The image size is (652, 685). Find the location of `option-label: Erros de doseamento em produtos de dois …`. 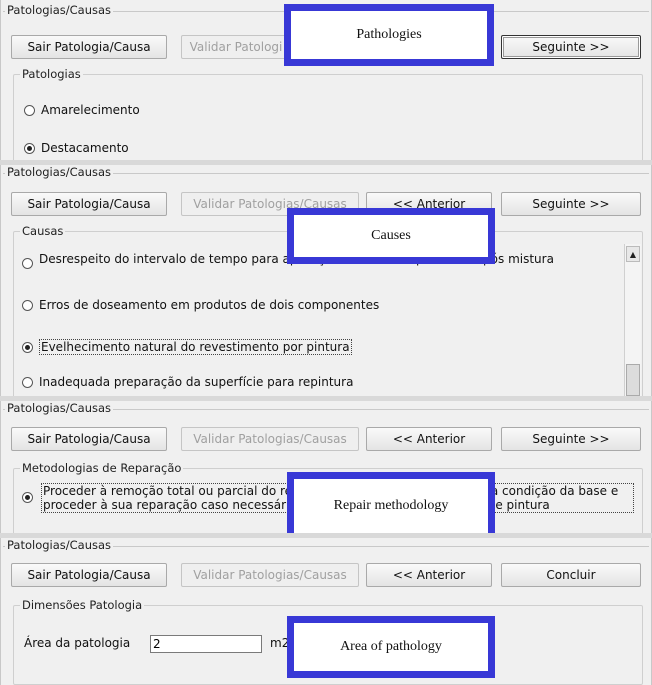

option-label: Erros de doseamento em produtos de dois … is located at coordinates (209, 305).